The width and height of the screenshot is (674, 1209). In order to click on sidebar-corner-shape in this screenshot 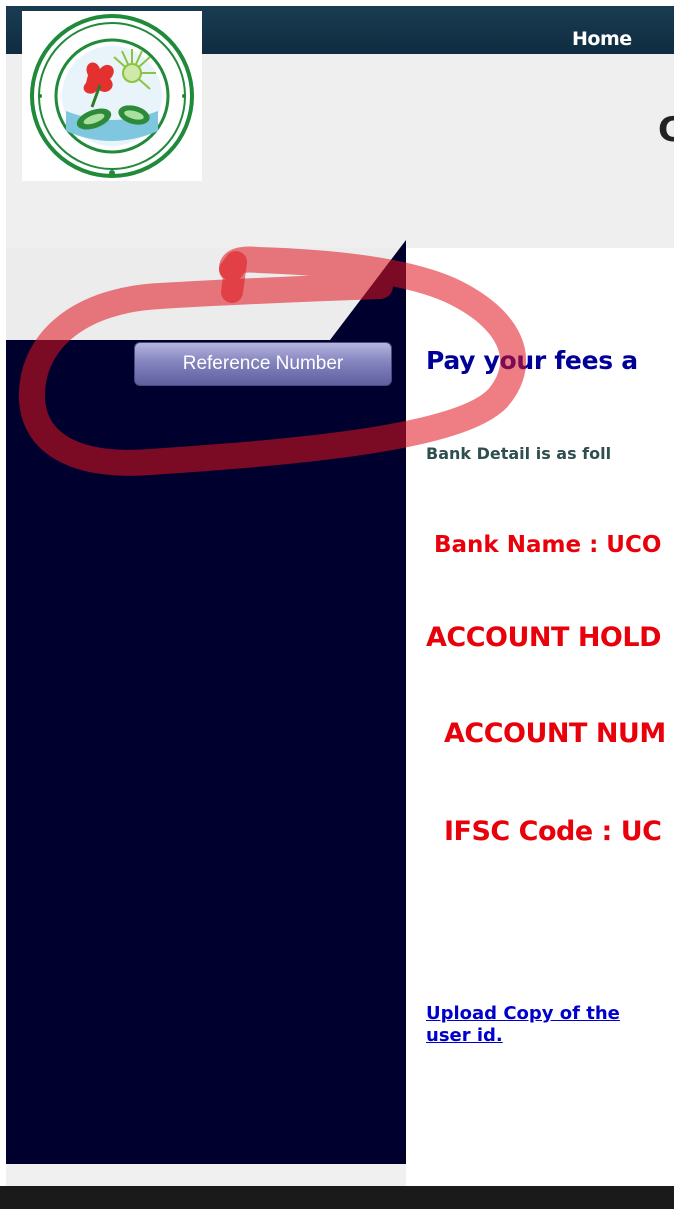, I will do `click(368, 295)`.